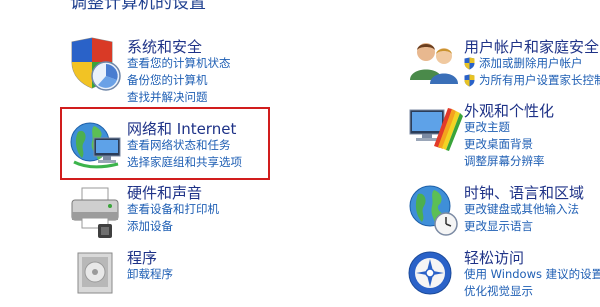 The width and height of the screenshot is (600, 307). I want to click on uninstall-program-link: 卸载程序, so click(150, 274).